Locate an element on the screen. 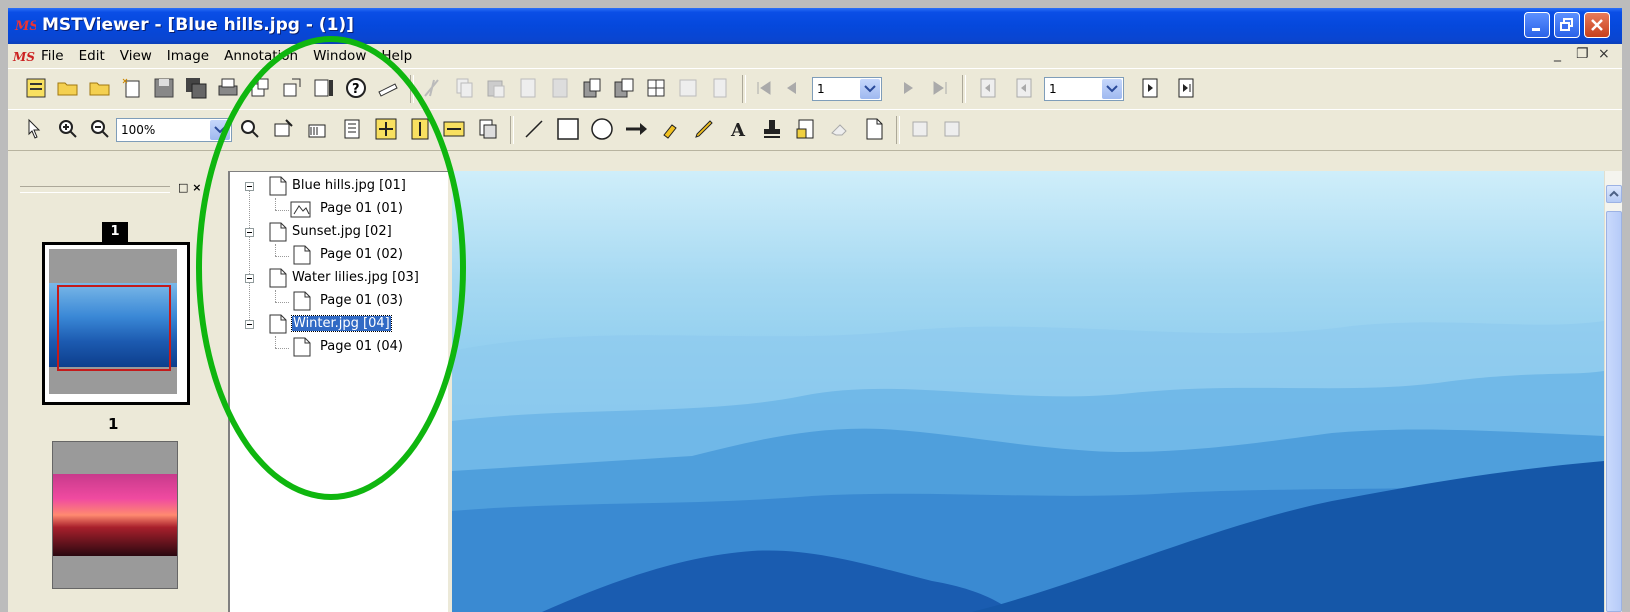  insert-page-button is located at coordinates (528, 88).